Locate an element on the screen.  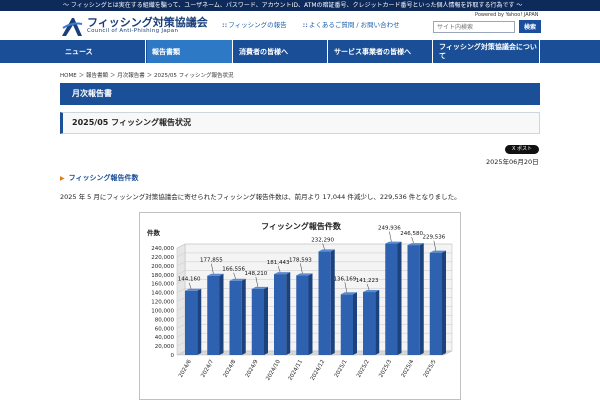
nav-reports: 報告書類 is located at coordinates (190, 51).